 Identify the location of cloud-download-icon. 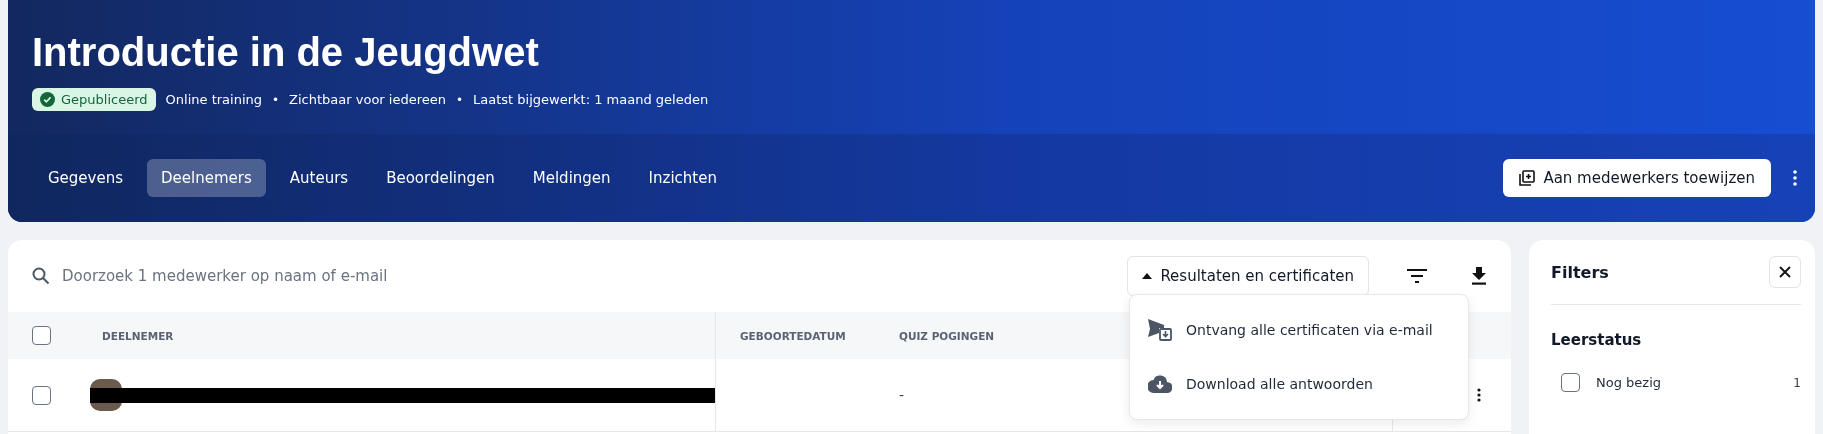
(1160, 384).